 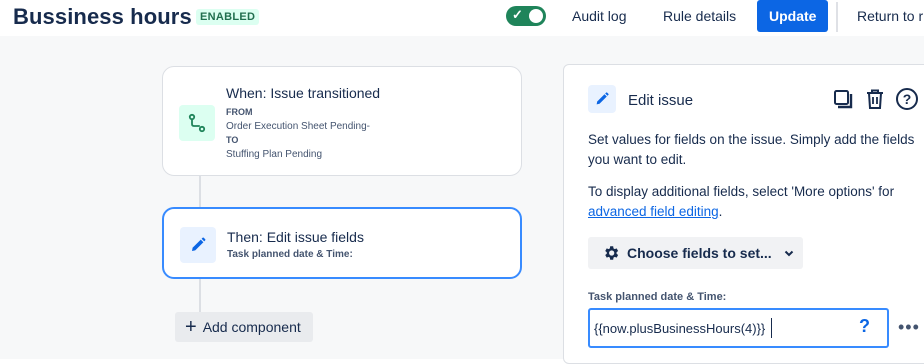 What do you see at coordinates (864, 326) in the screenshot?
I see `smart-value-help-icon: ?` at bounding box center [864, 326].